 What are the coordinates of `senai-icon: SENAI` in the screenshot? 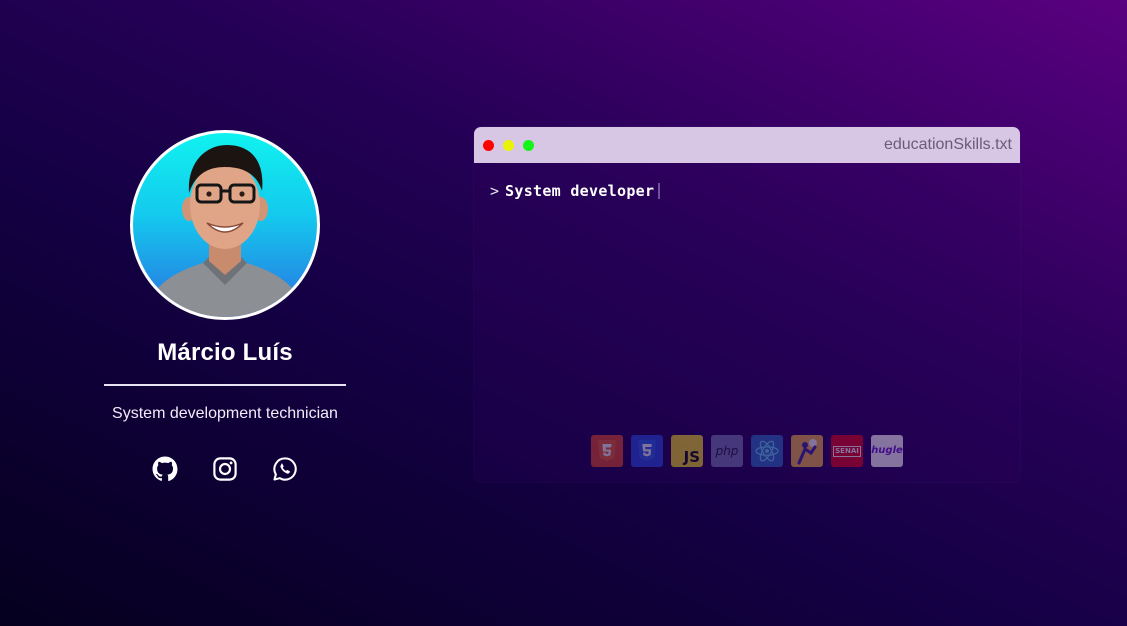 It's located at (847, 451).